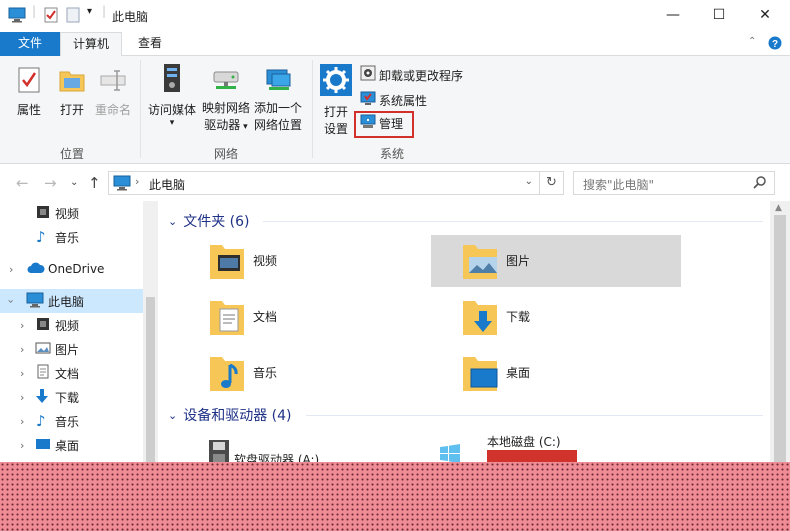 Image resolution: width=790 pixels, height=531 pixels. Describe the element at coordinates (11, 301) in the screenshot. I see `collapse-chevron-icon: ›` at that location.